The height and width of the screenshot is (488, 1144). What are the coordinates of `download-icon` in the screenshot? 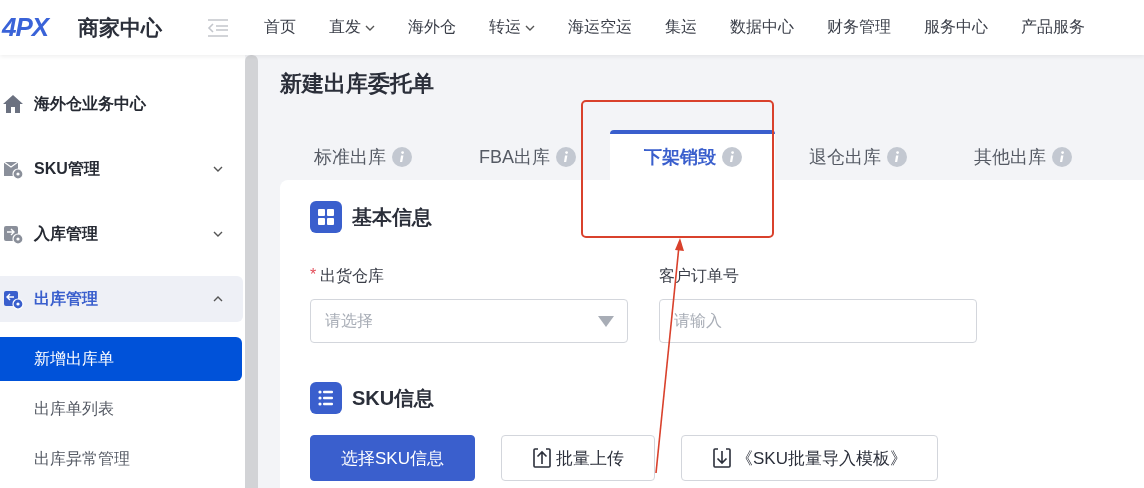 It's located at (721, 458).